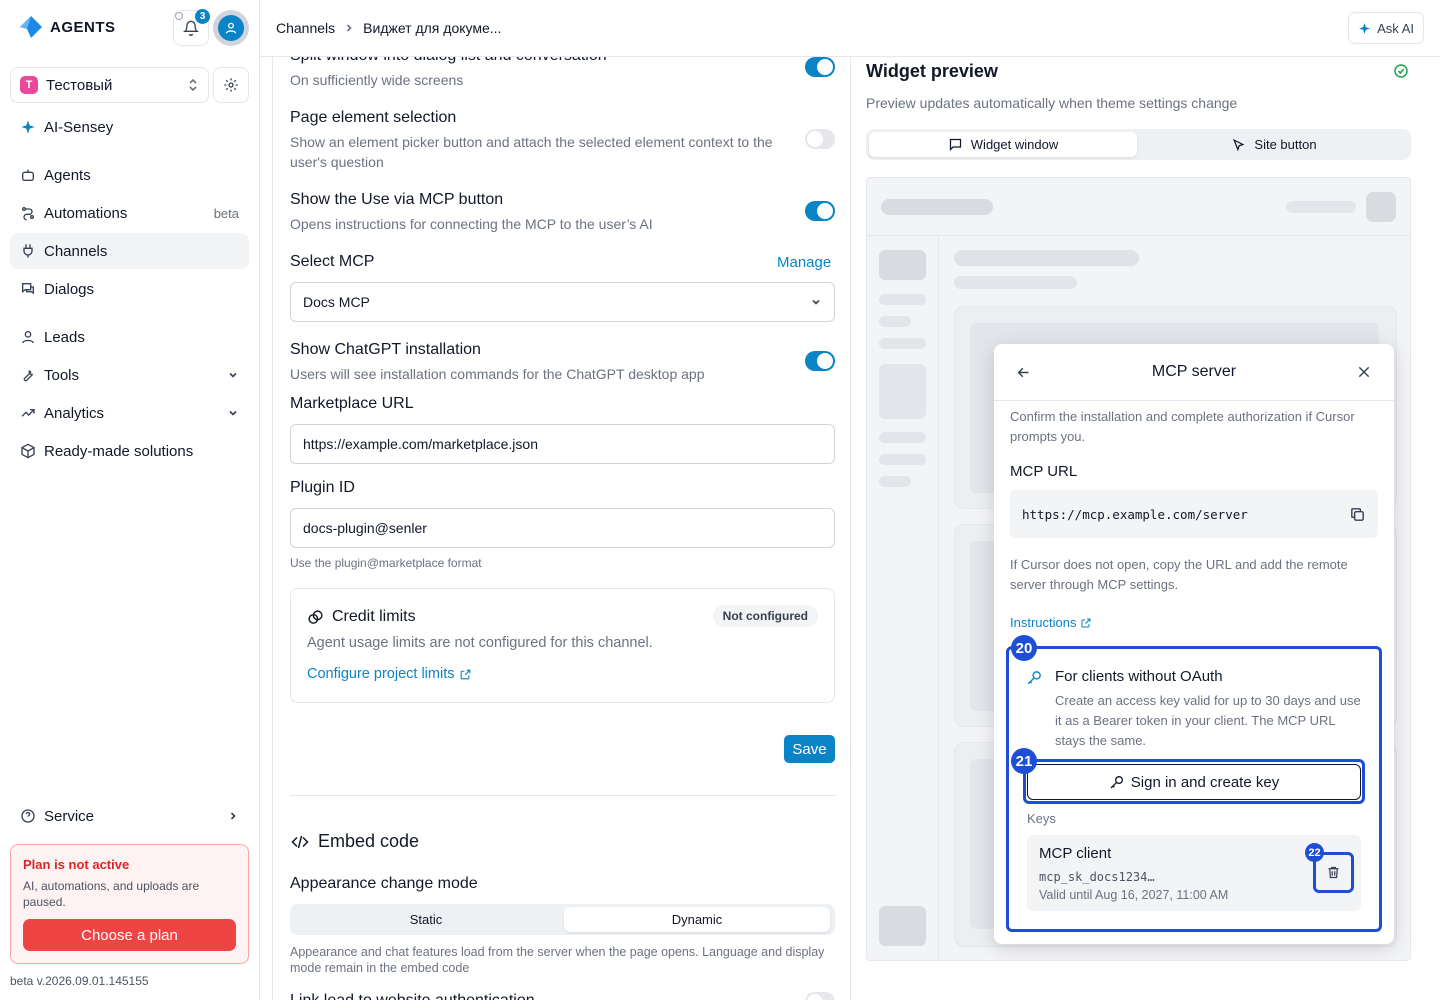  Describe the element at coordinates (1357, 514) in the screenshot. I see `copy-icon` at that location.